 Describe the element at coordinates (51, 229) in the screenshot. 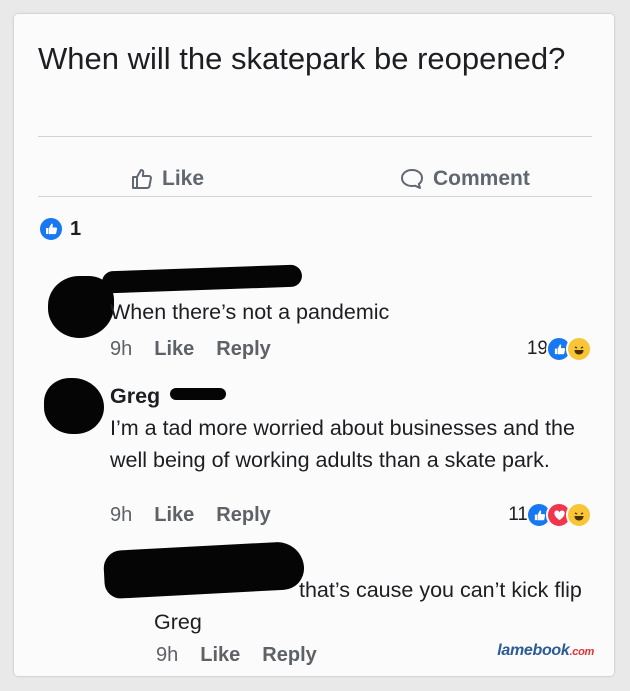

I see `like-reaction-icon` at that location.